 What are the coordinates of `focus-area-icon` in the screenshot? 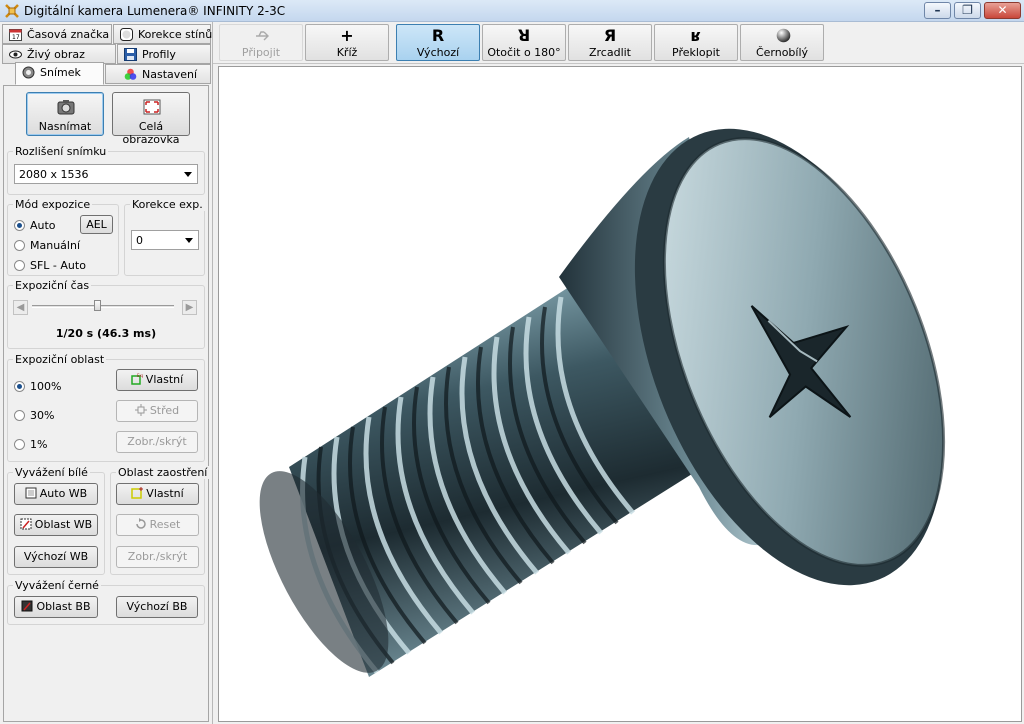 It's located at (137, 493).